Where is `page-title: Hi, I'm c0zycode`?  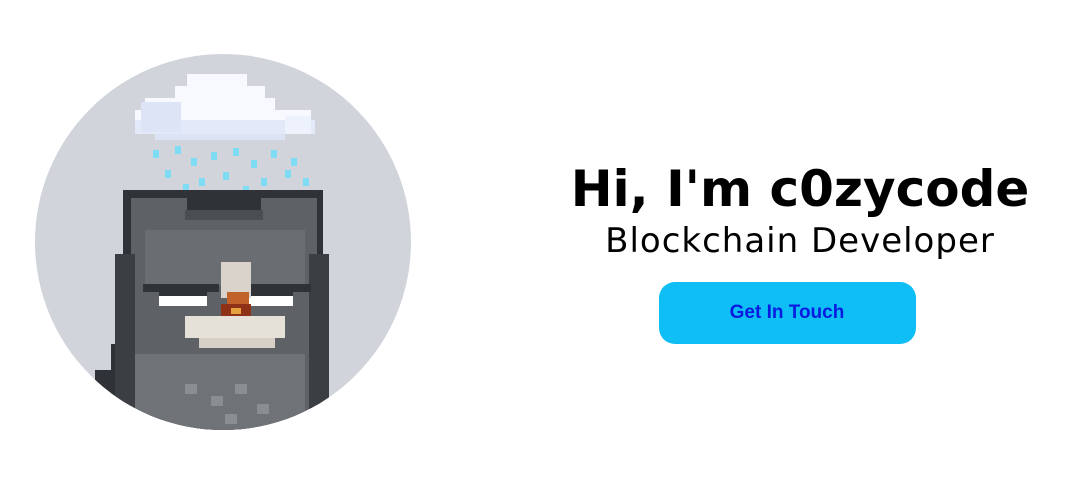
page-title: Hi, I'm c0zycode is located at coordinates (800, 189).